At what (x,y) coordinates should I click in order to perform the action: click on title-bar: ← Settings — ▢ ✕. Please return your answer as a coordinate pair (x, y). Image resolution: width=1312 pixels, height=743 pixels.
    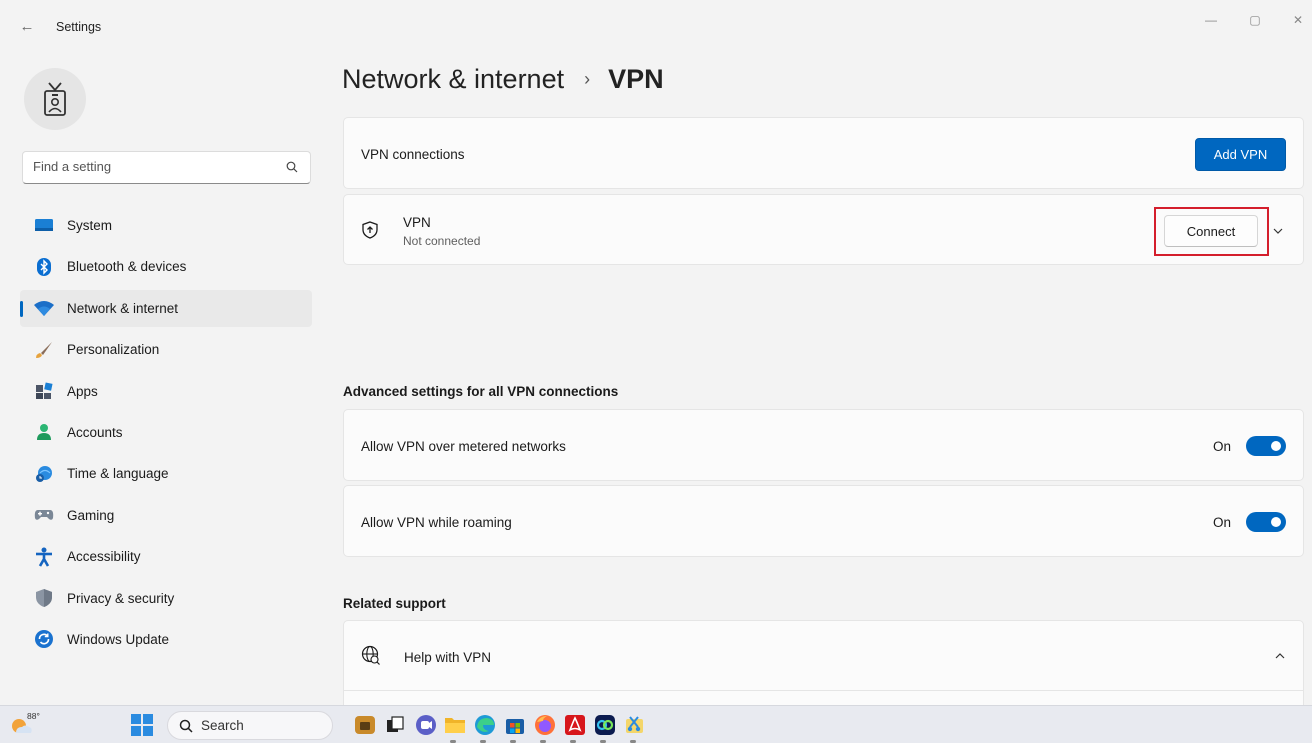
    Looking at the image, I should click on (656, 28).